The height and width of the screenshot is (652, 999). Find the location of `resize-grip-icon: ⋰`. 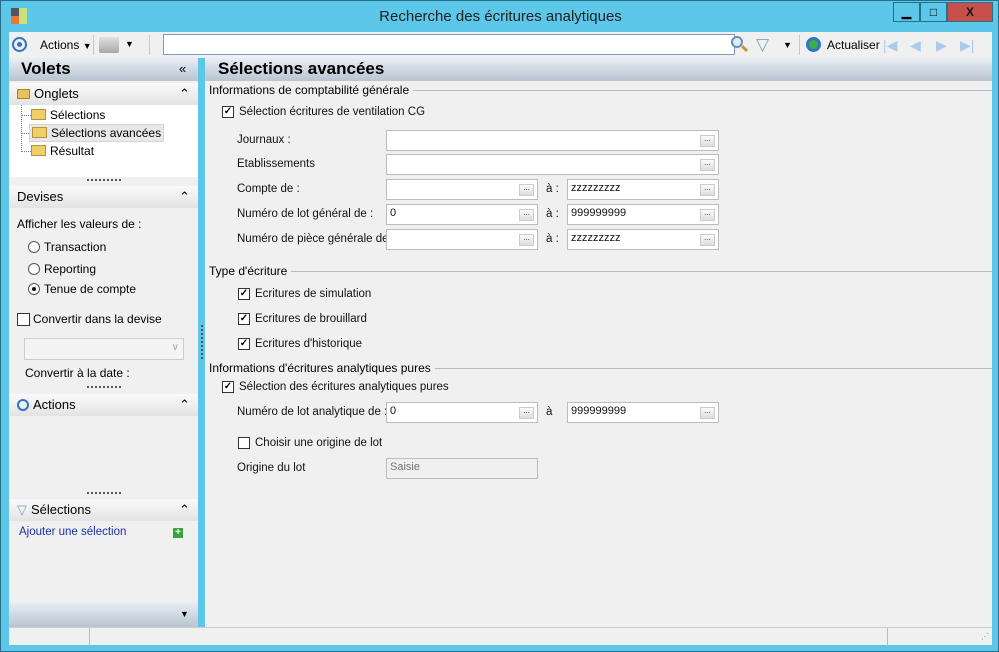

resize-grip-icon: ⋰ is located at coordinates (985, 636).